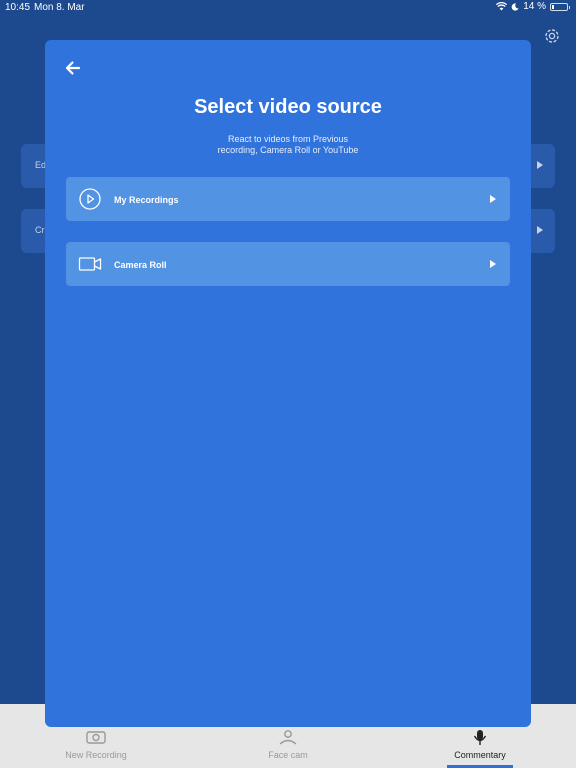 This screenshot has width=576, height=768. Describe the element at coordinates (90, 199) in the screenshot. I see `play-circle-icon` at that location.